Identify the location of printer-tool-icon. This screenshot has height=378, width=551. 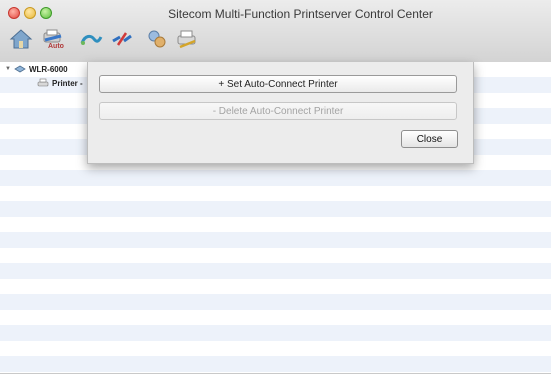
(187, 39).